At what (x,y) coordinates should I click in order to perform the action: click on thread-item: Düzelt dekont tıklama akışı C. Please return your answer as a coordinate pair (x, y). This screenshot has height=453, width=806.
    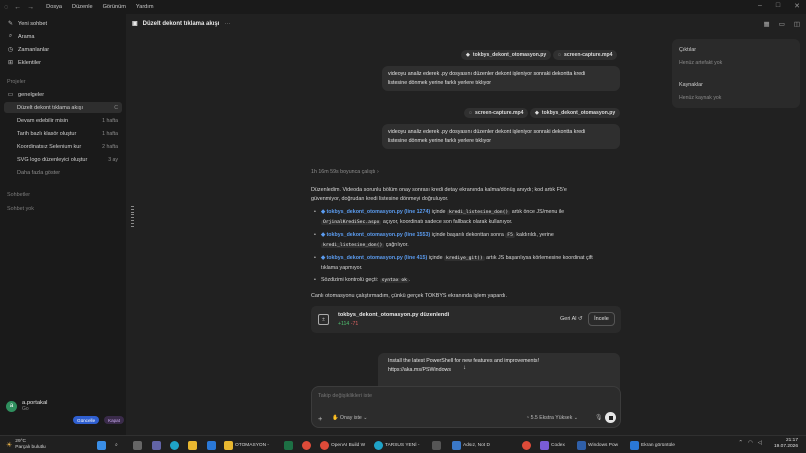
    Looking at the image, I should click on (63, 107).